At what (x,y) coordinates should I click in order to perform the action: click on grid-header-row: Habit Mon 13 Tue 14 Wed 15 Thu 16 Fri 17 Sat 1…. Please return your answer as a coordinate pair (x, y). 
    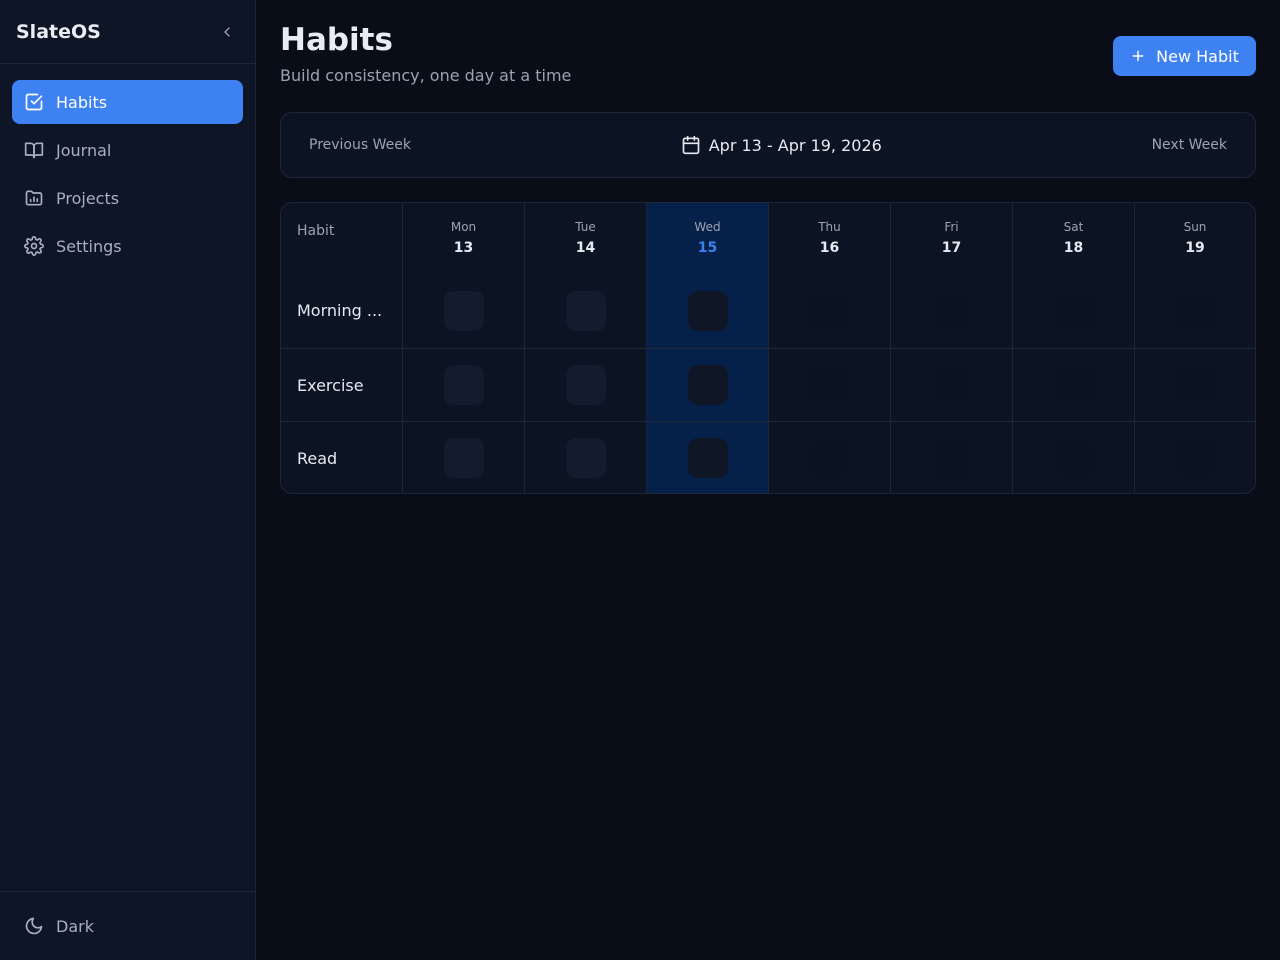
    Looking at the image, I should click on (768, 239).